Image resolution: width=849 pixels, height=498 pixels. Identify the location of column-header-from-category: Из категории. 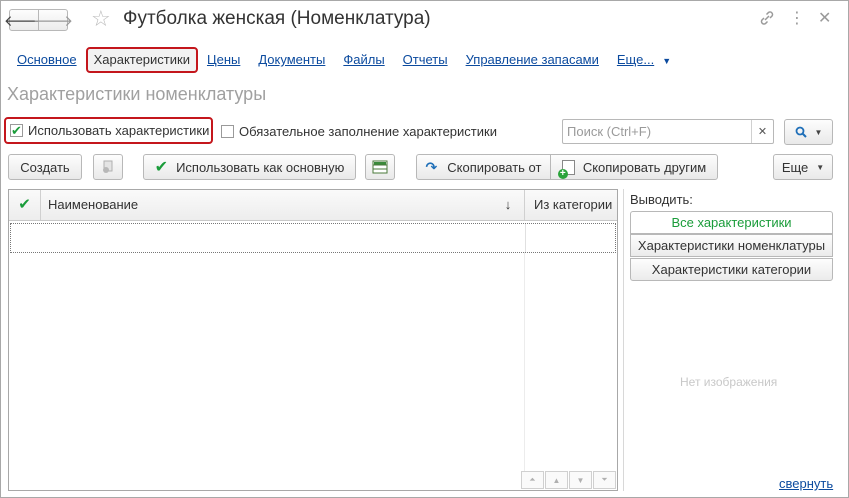
(570, 205).